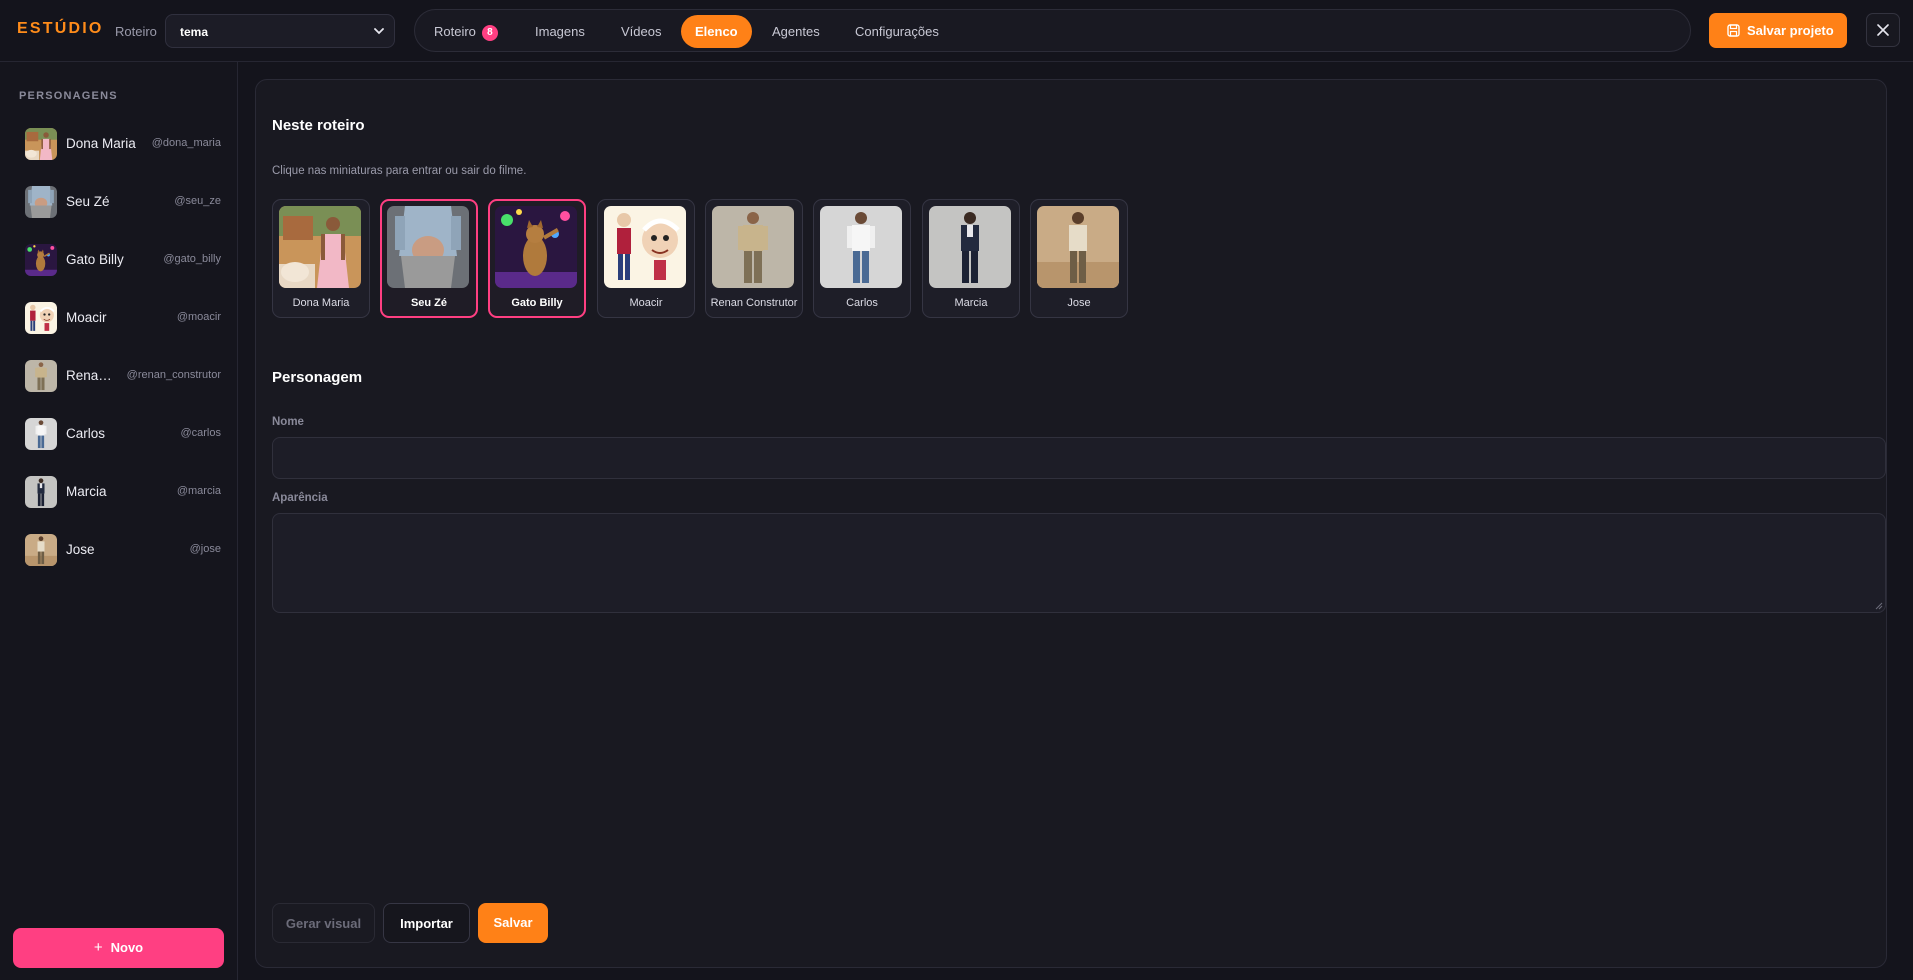 This screenshot has height=980, width=1913. What do you see at coordinates (971, 303) in the screenshot?
I see `cast-card-label: Marcia` at bounding box center [971, 303].